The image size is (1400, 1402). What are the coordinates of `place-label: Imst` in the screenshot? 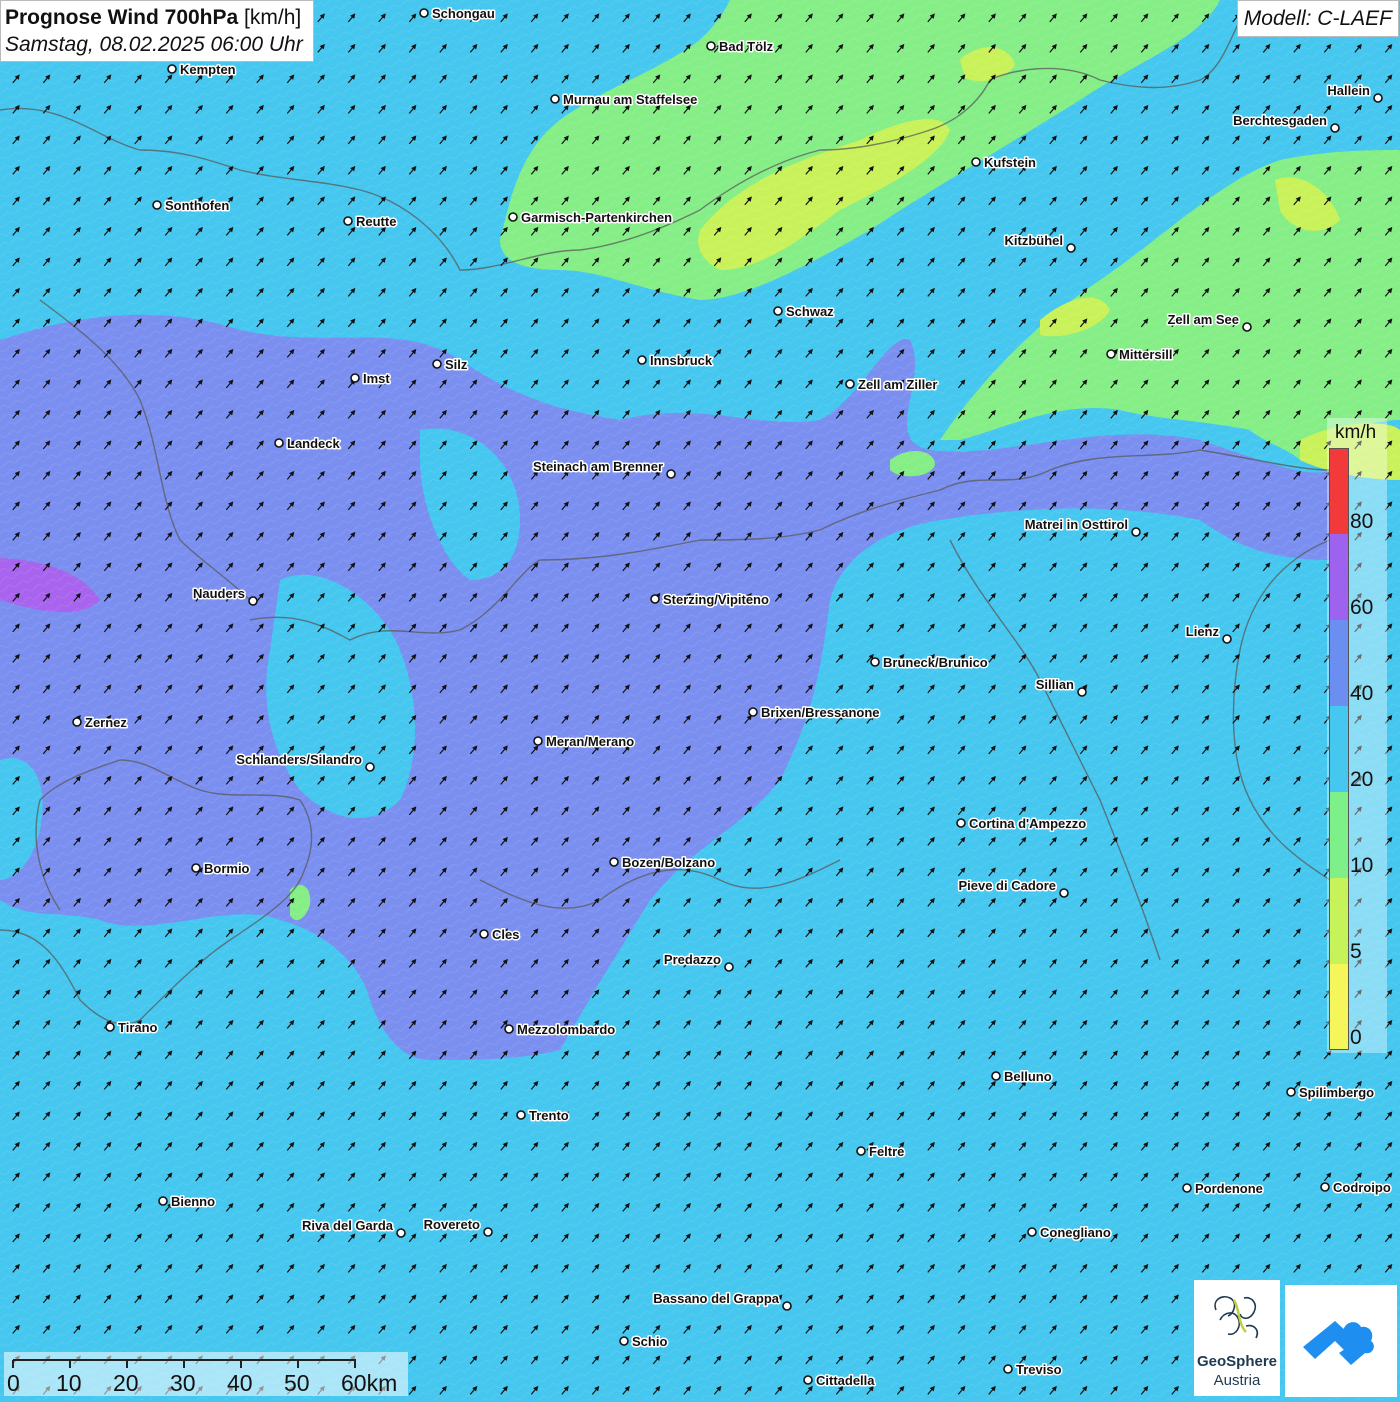 It's located at (376, 378).